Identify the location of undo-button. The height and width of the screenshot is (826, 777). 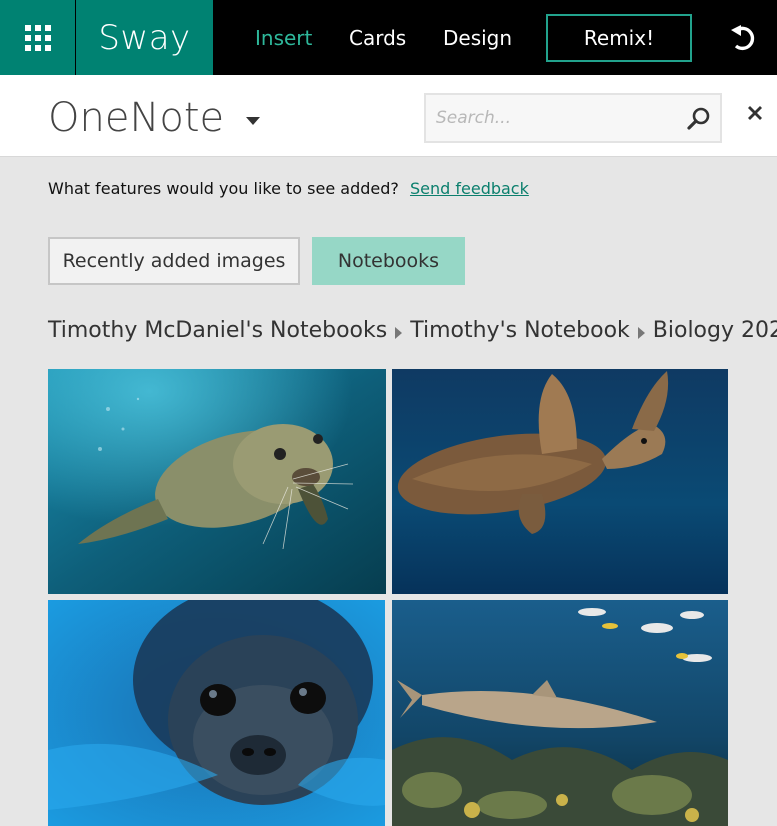
(743, 38).